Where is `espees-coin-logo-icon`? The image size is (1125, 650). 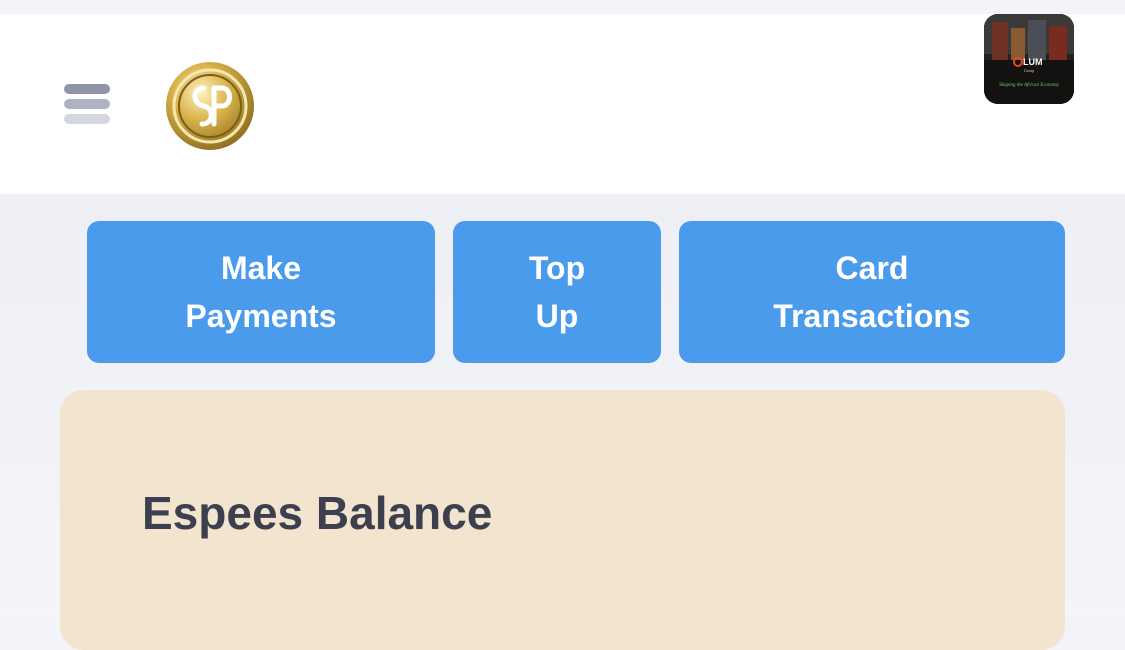 espees-coin-logo-icon is located at coordinates (210, 106).